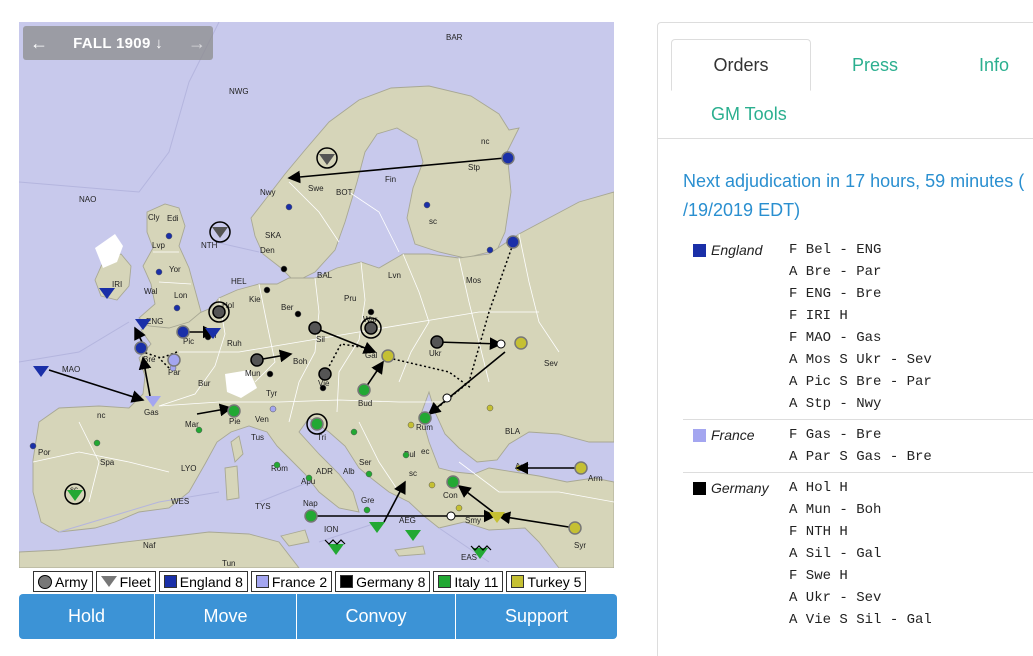 The image size is (1033, 656). I want to click on army-unit-nap, so click(311, 516).